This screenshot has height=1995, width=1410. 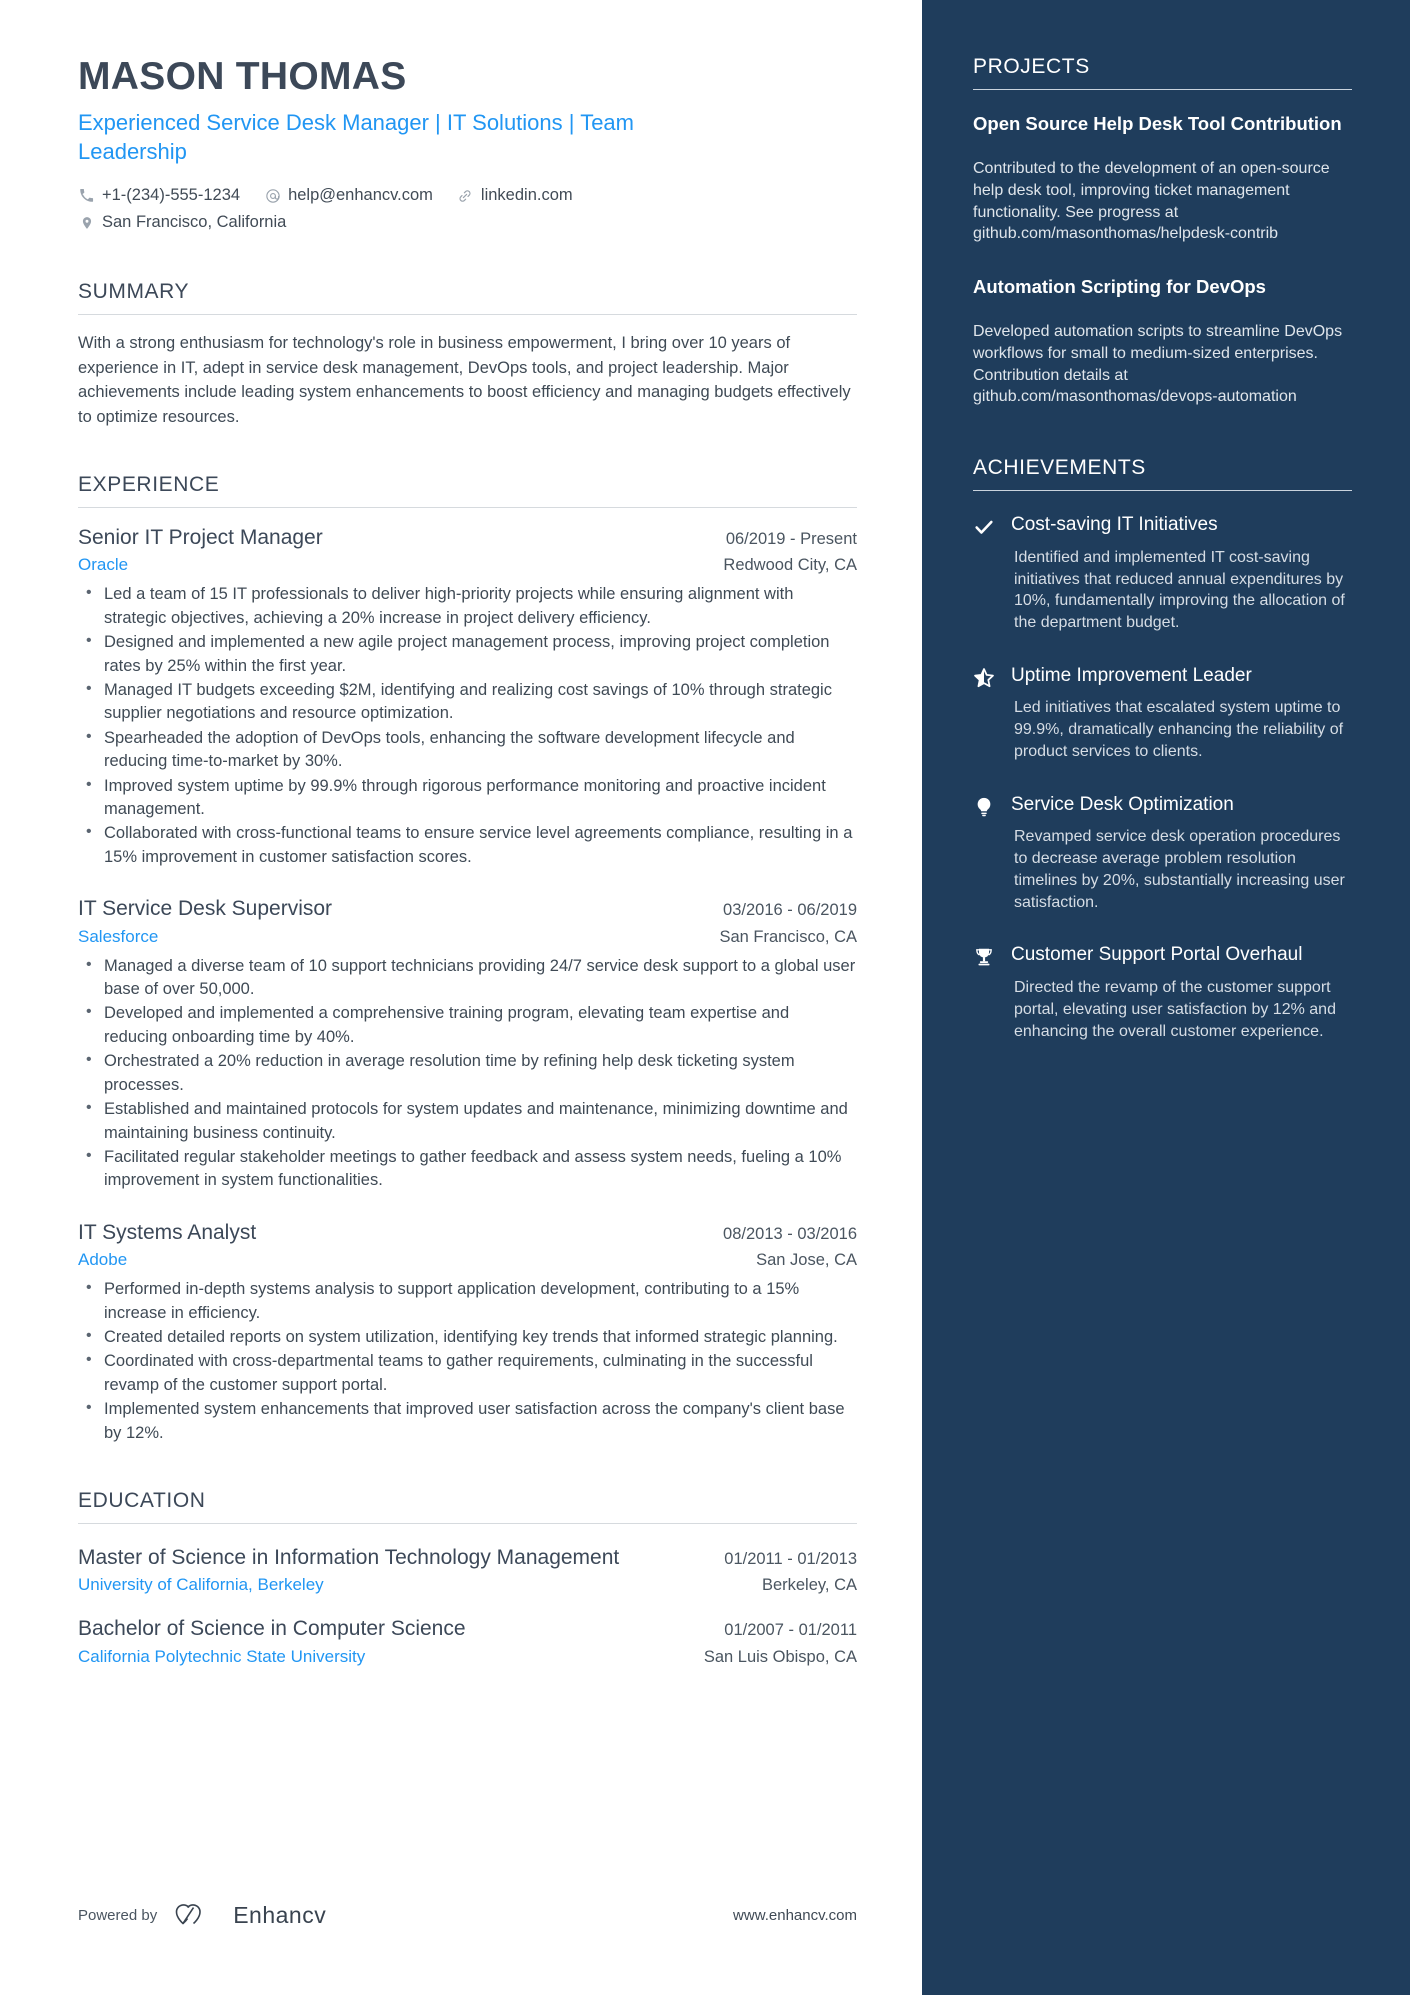 I want to click on footer-website: www.enhancv.com, so click(x=795, y=1915).